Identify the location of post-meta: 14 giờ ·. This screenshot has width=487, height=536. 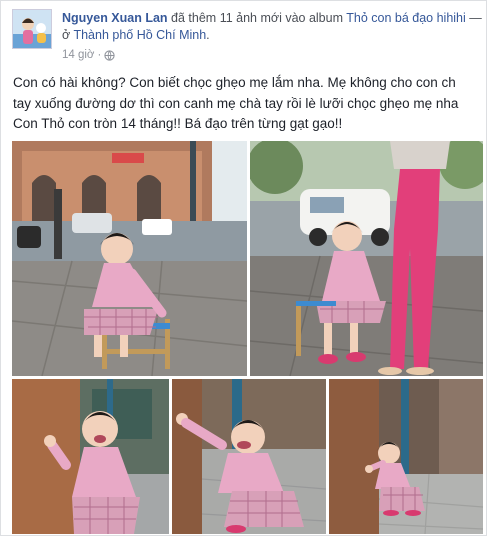
(88, 55).